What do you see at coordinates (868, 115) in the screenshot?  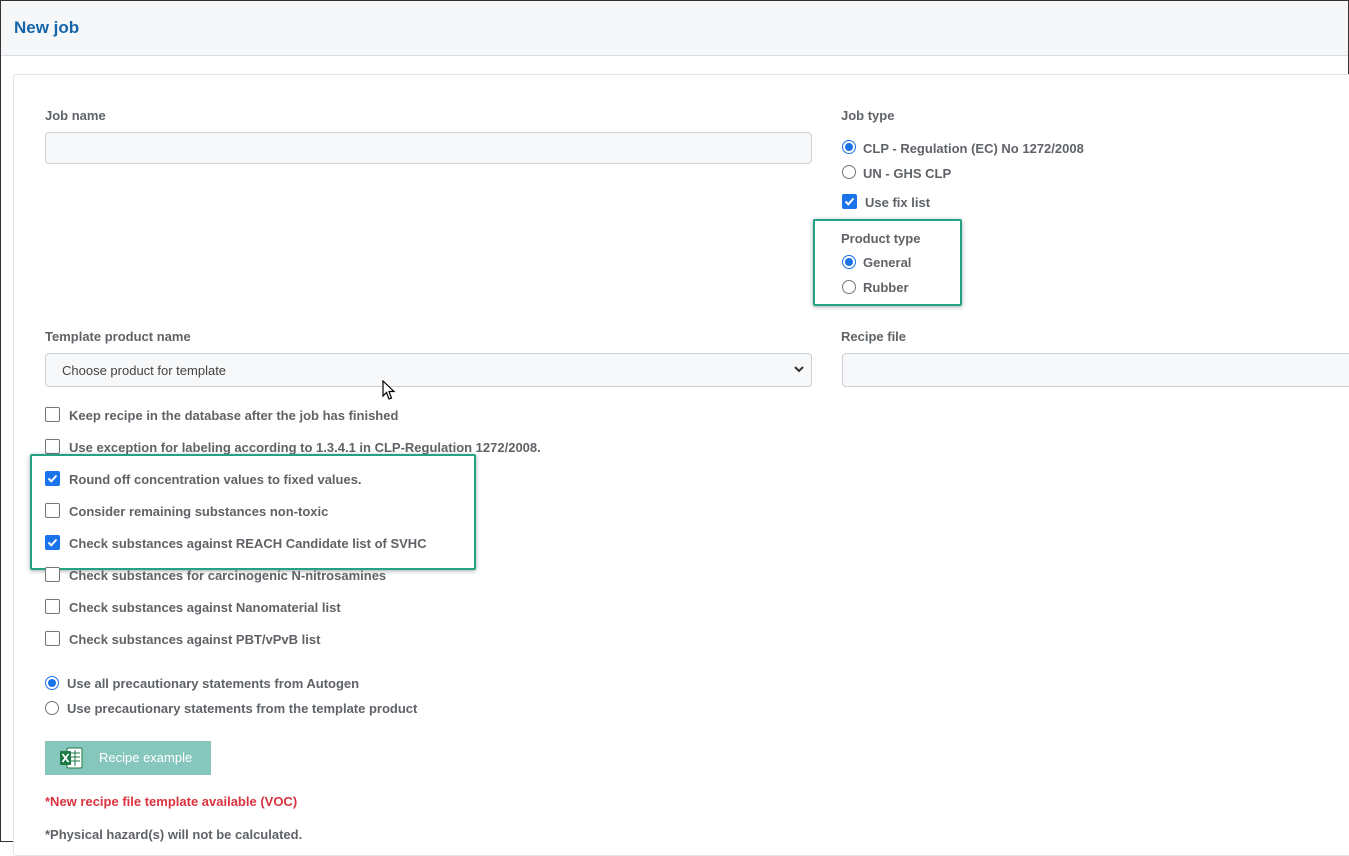 I see `job-type-label: Job type` at bounding box center [868, 115].